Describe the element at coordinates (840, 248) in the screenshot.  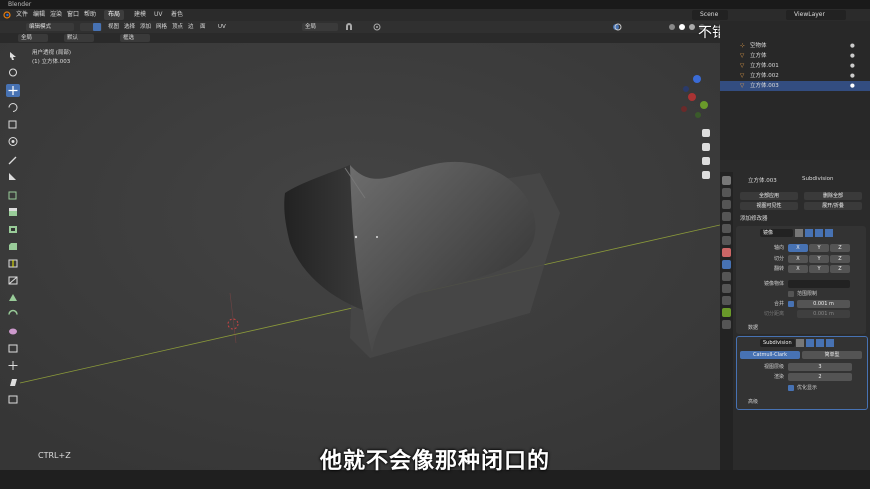
I see `axis-z-toggle: Z` at that location.